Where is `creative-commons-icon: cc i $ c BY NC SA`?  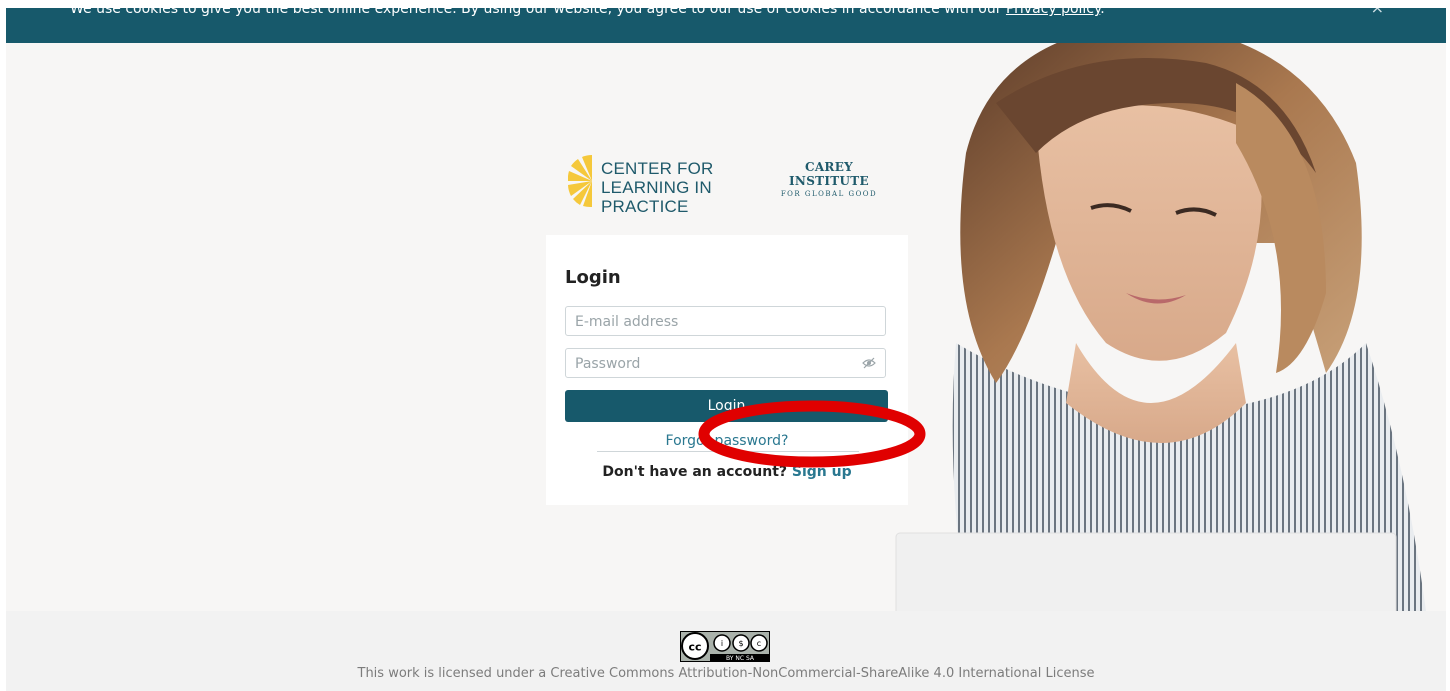
creative-commons-icon: cc i $ c BY NC SA is located at coordinates (725, 646).